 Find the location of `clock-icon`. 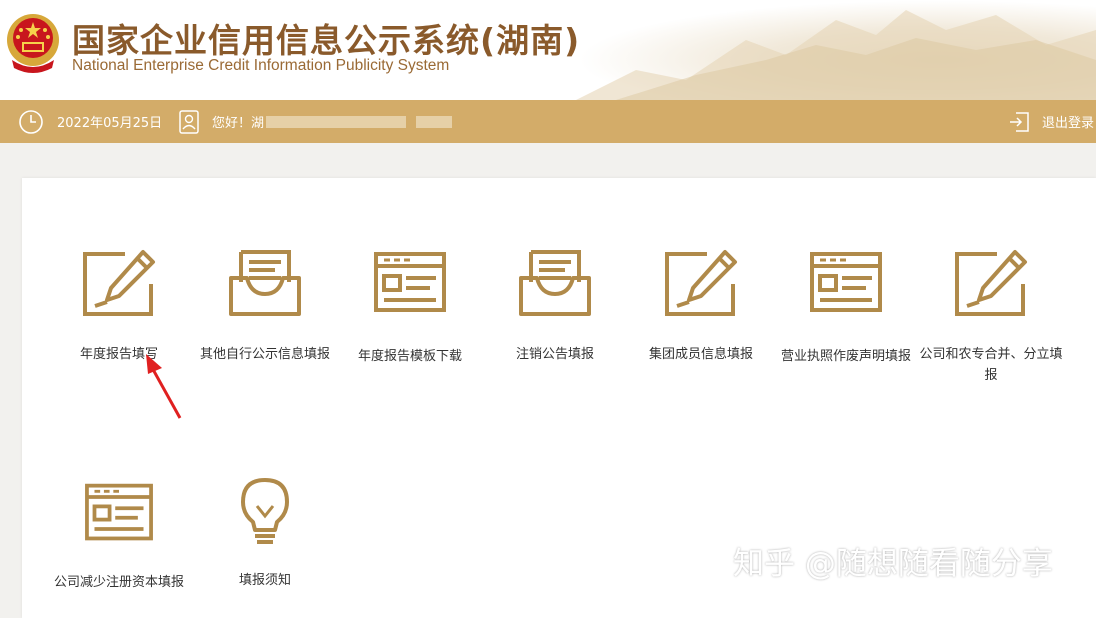

clock-icon is located at coordinates (31, 121).